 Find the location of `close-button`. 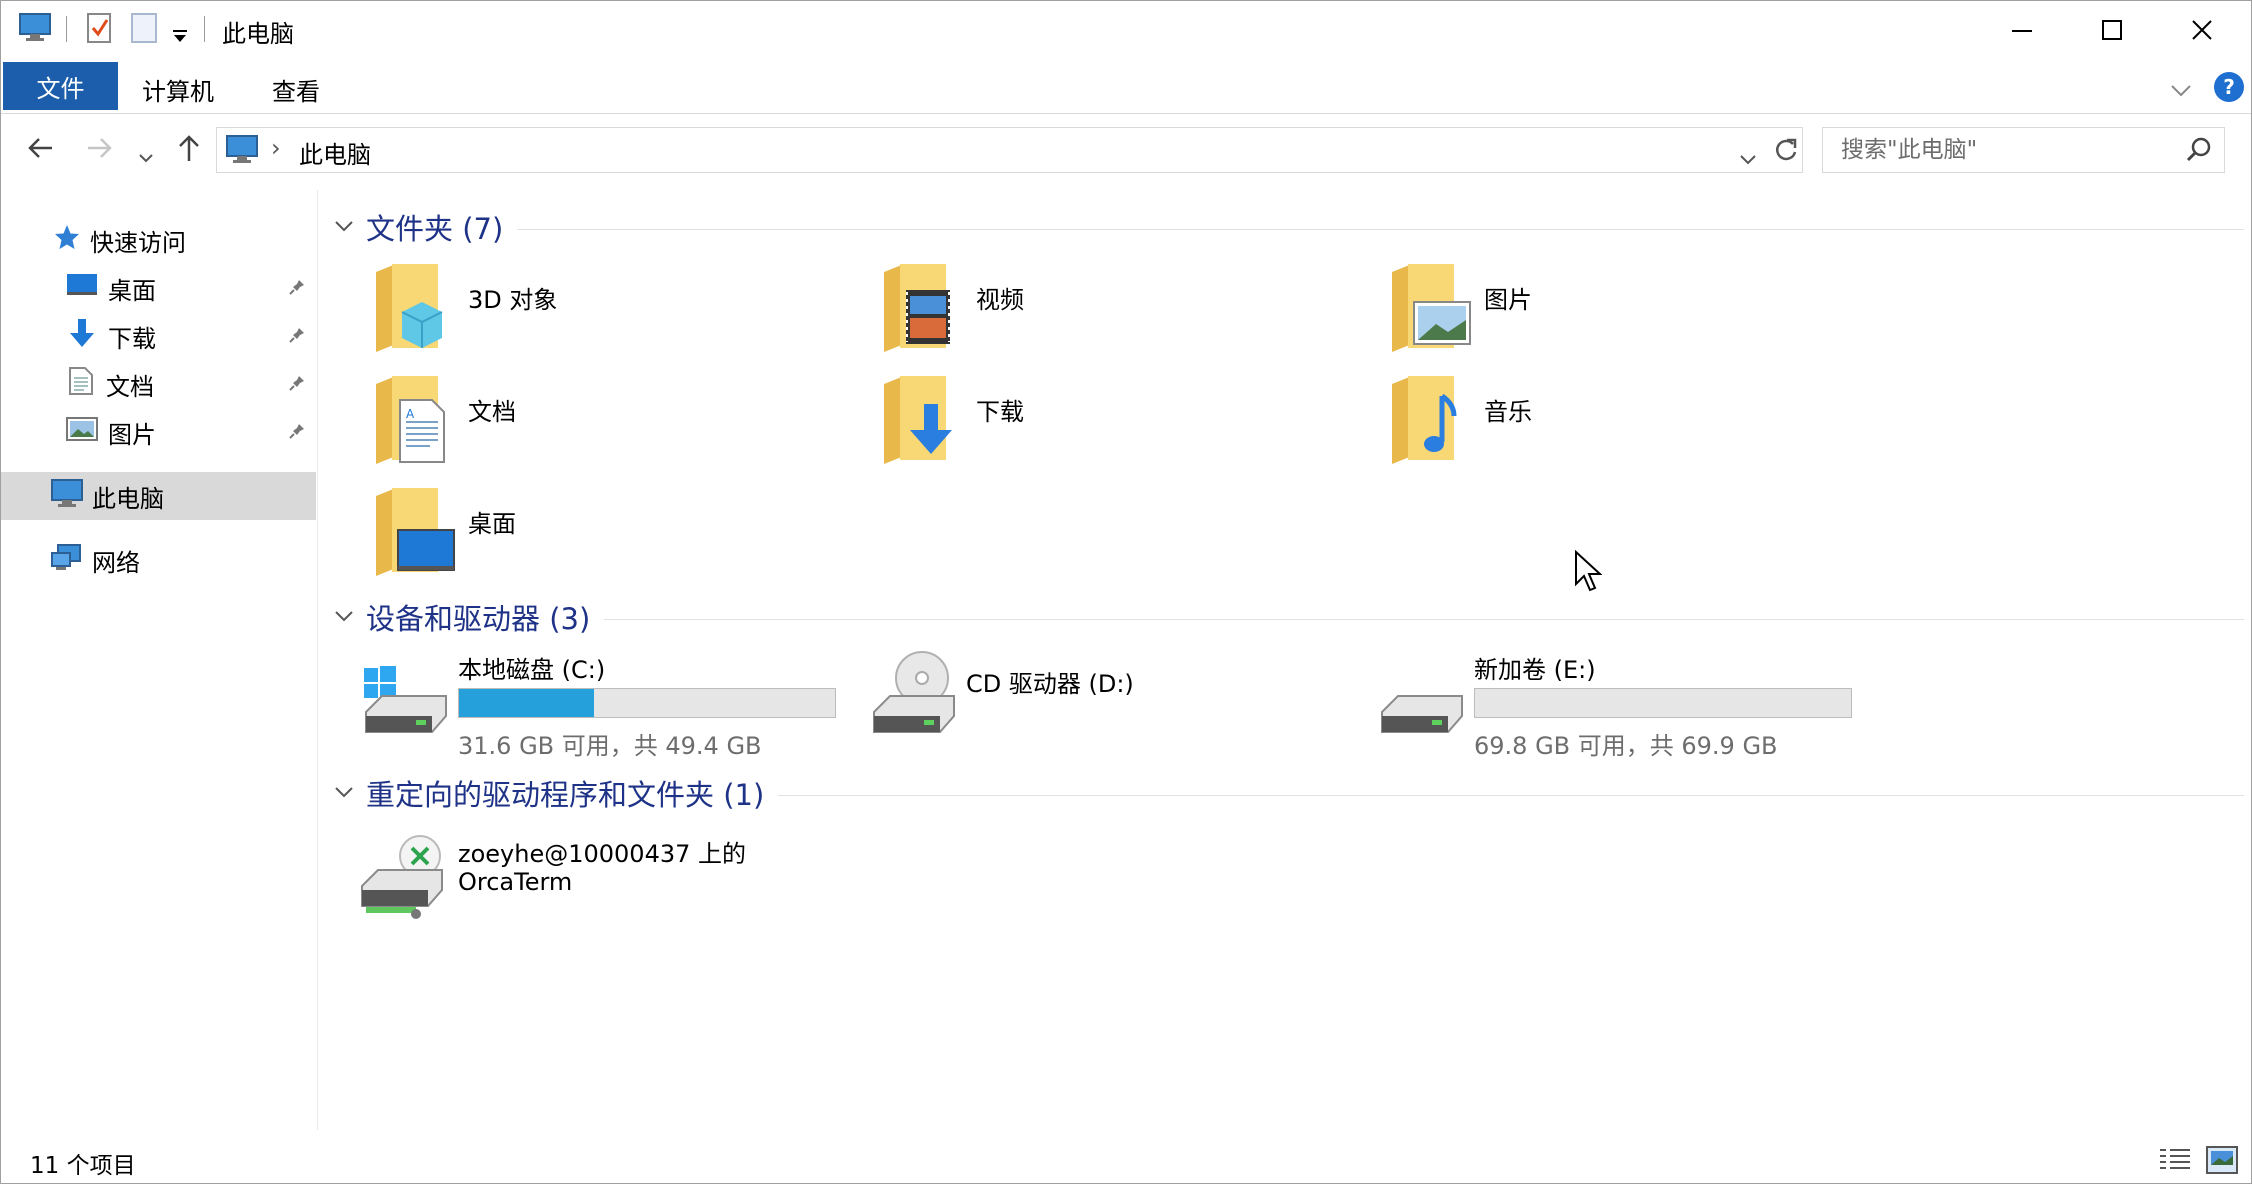

close-button is located at coordinates (2202, 30).